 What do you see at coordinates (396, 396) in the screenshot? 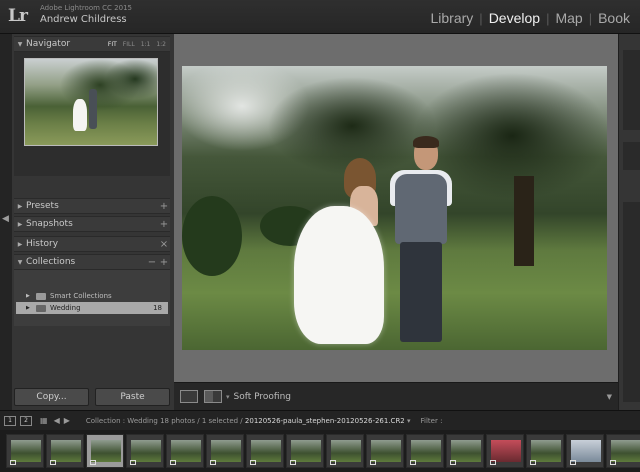
I see `develop-toolbar: ▾ Soft Proofing ▼` at bounding box center [396, 396].